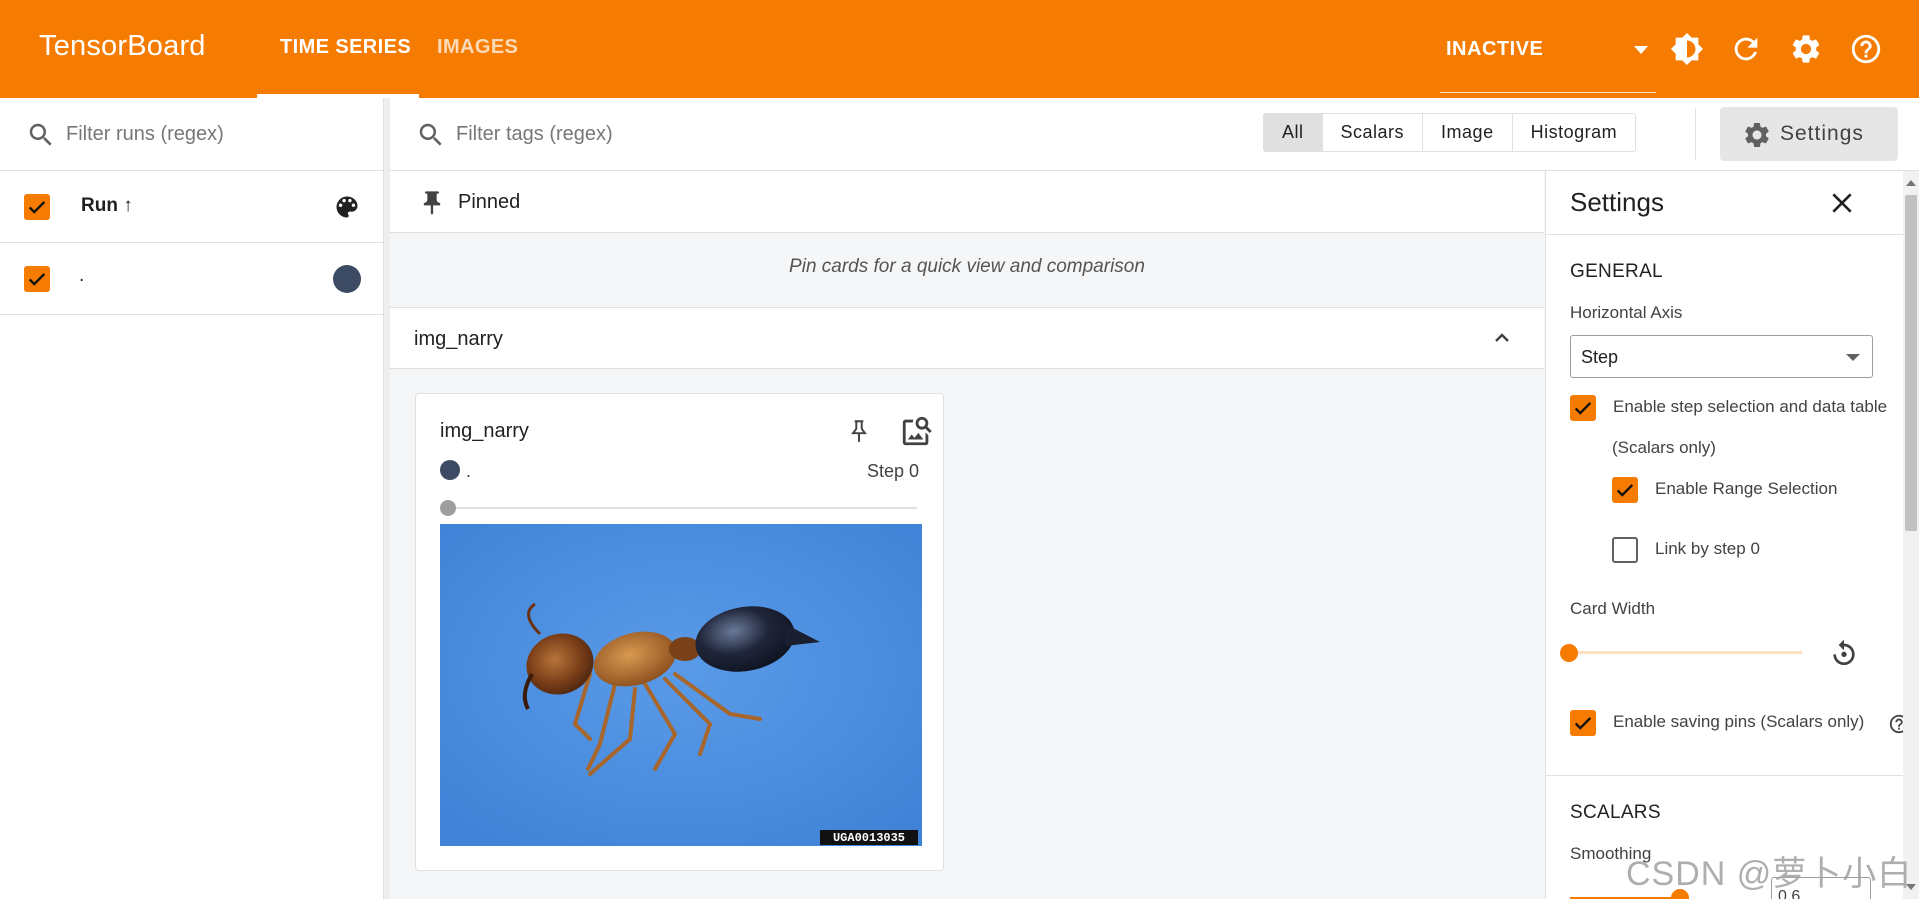 The width and height of the screenshot is (1919, 899). I want to click on settings-toggle-button: Settings, so click(1809, 134).